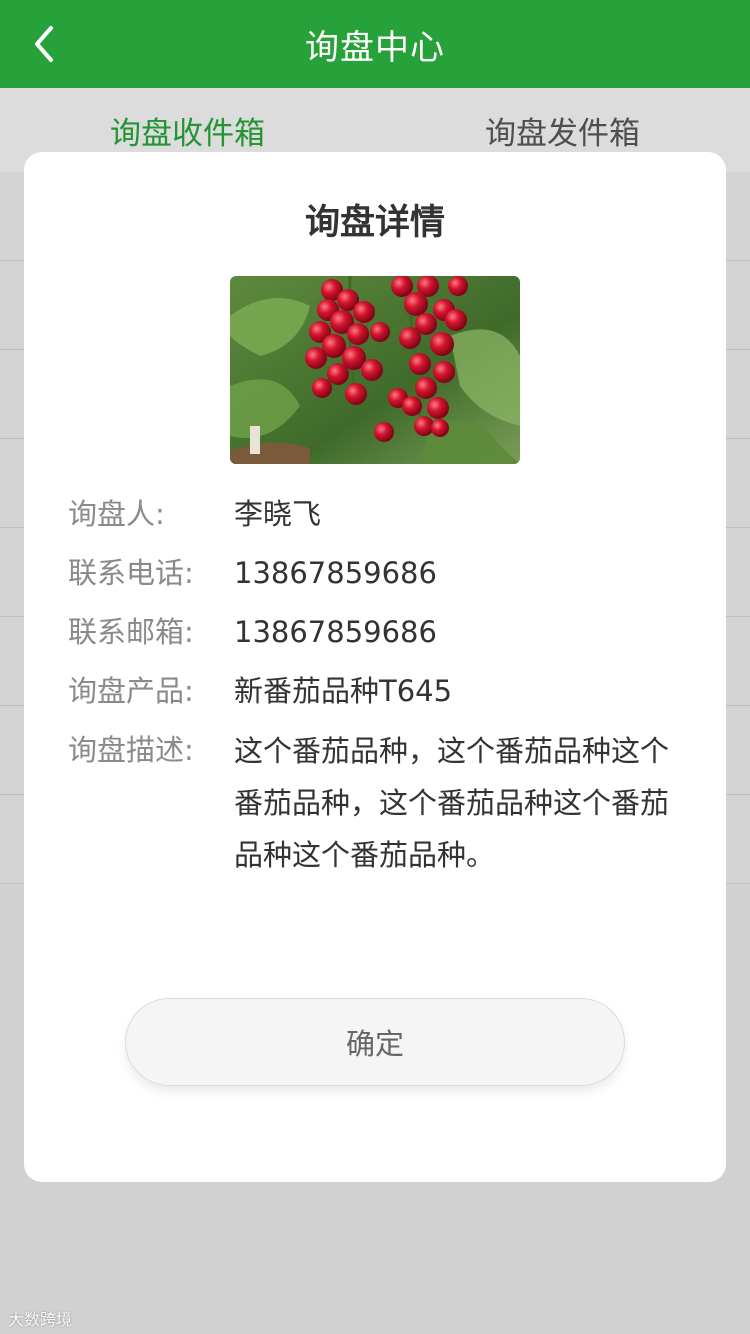 The width and height of the screenshot is (750, 1334). What do you see at coordinates (131, 573) in the screenshot?
I see `field-label: 联系电话:` at bounding box center [131, 573].